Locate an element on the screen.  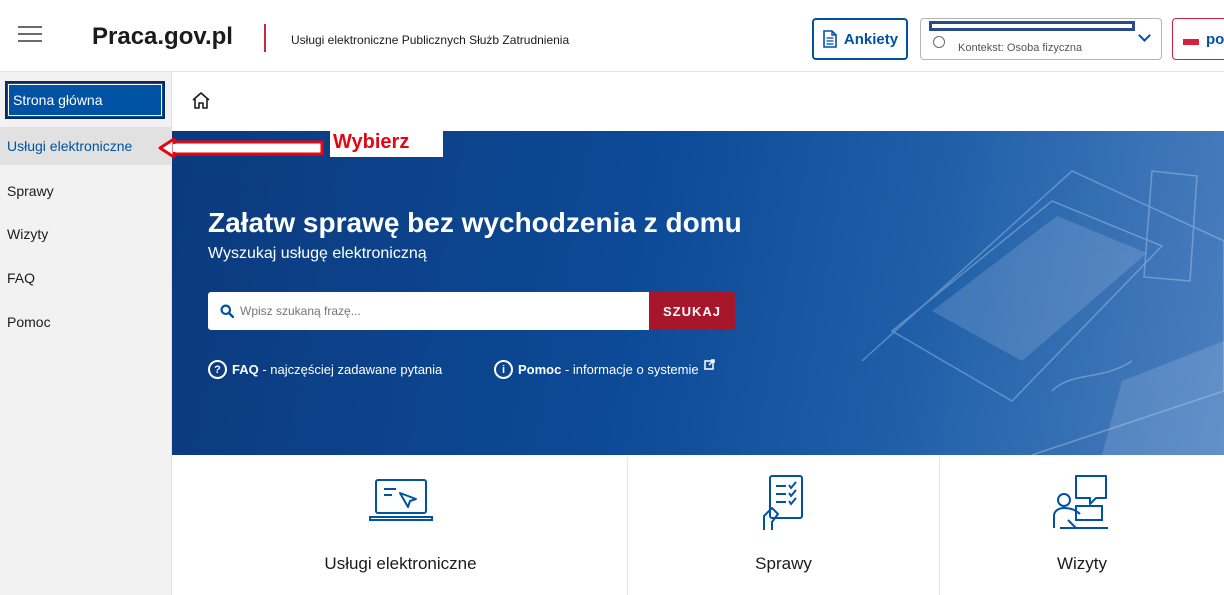
help-link: i Pomoc - informacje o systemie is located at coordinates (604, 369).